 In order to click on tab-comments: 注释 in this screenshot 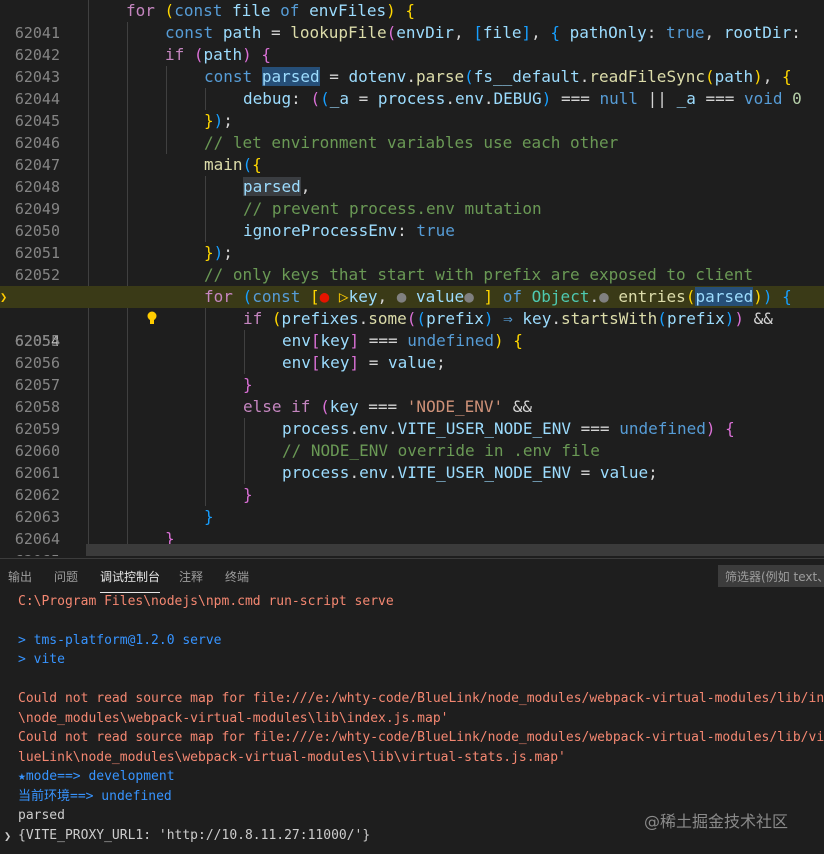, I will do `click(191, 576)`.